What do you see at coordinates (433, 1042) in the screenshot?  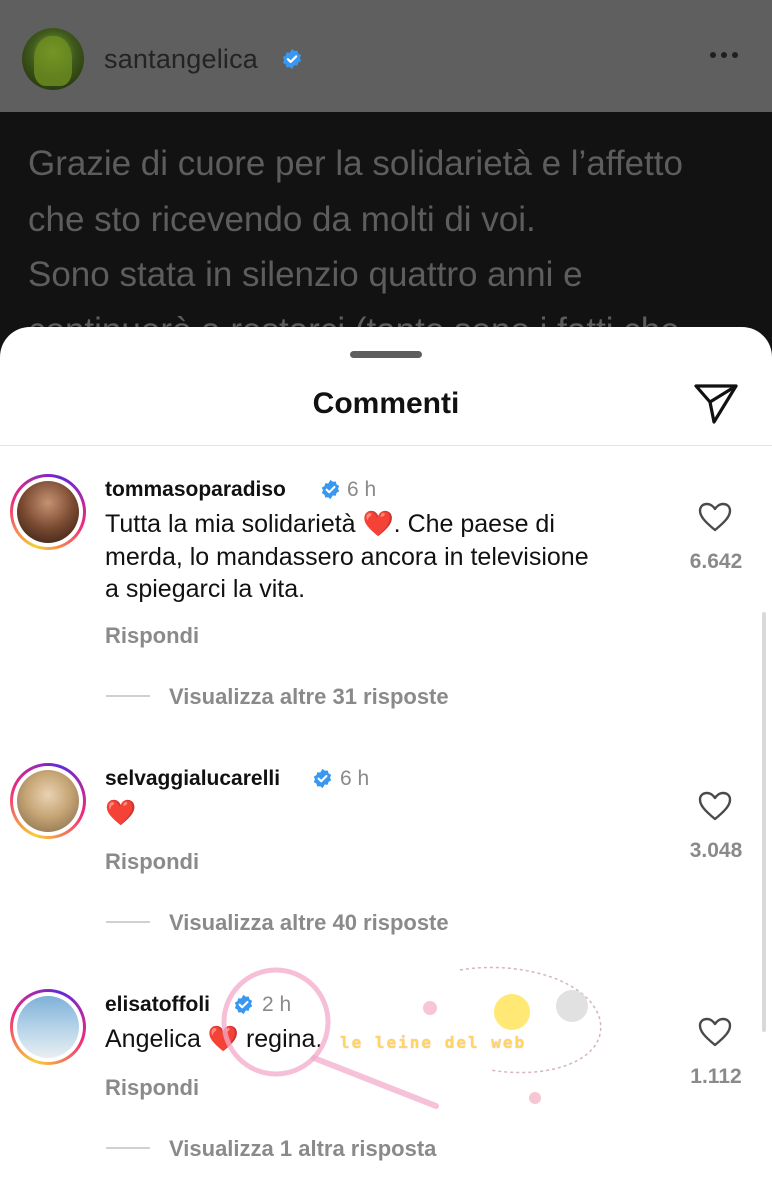 I see `watermark-text: le leine del web` at bounding box center [433, 1042].